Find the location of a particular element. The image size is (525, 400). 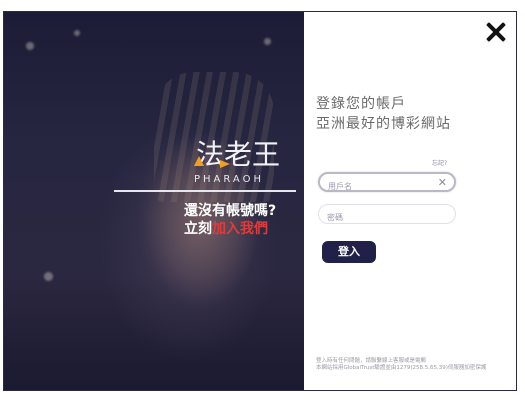

pharaoh-logo: 法老王 PHARAOH is located at coordinates (240, 164).